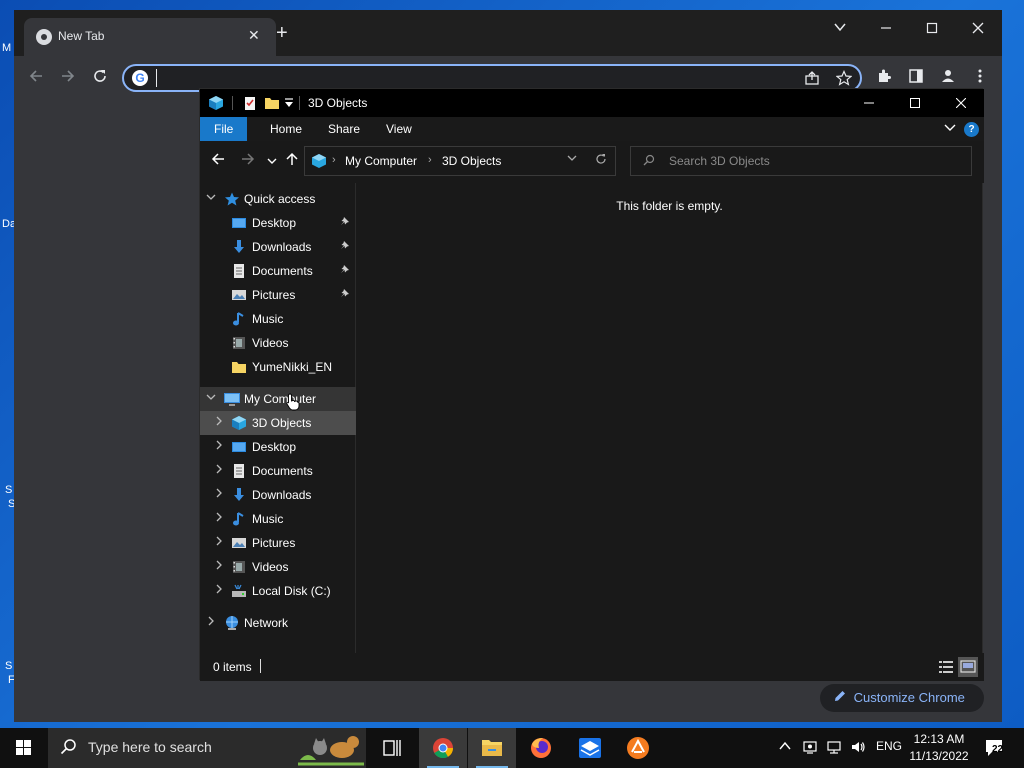  I want to click on taskbar-clock: 12:13 AM 11/13/2022, so click(939, 748).